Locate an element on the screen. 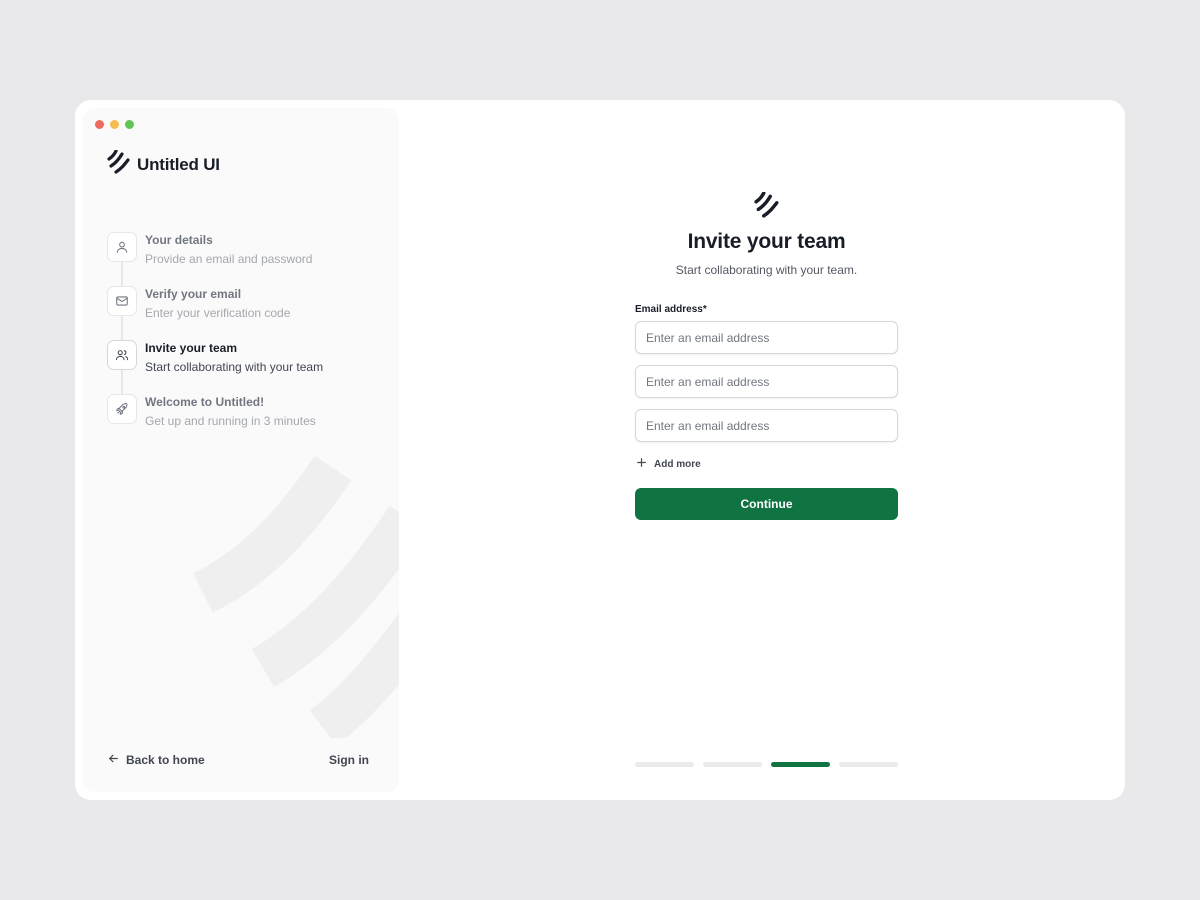 The image size is (1200, 900). step-description: Start collaborating with your team is located at coordinates (234, 367).